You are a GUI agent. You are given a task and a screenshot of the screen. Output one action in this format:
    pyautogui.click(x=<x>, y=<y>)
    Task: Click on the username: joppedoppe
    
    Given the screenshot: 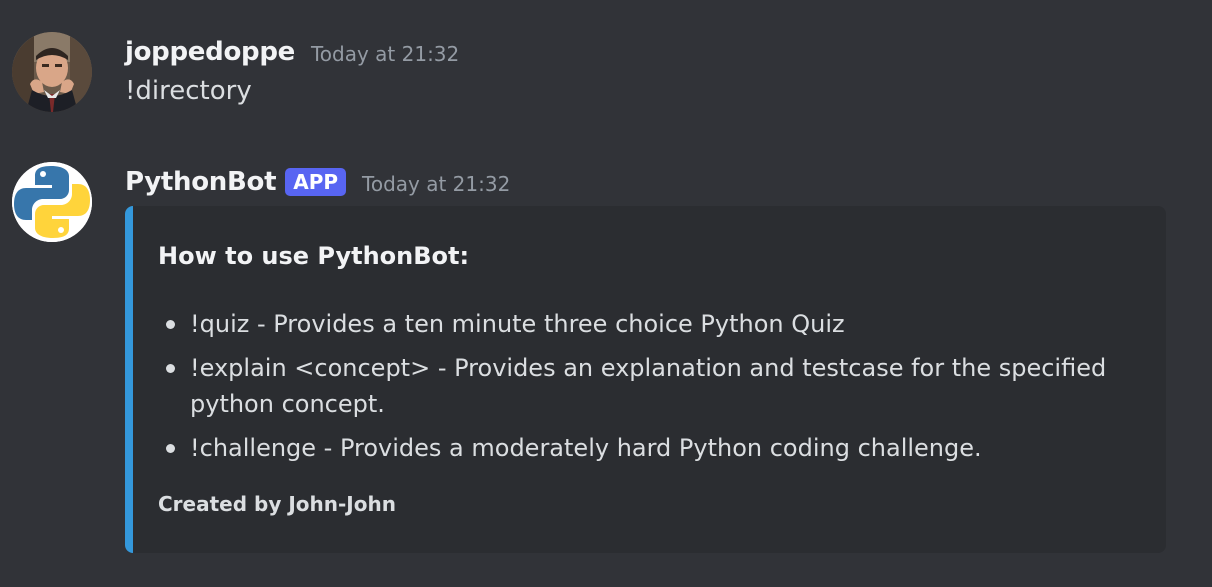 What is the action you would take?
    pyautogui.click(x=210, y=52)
    